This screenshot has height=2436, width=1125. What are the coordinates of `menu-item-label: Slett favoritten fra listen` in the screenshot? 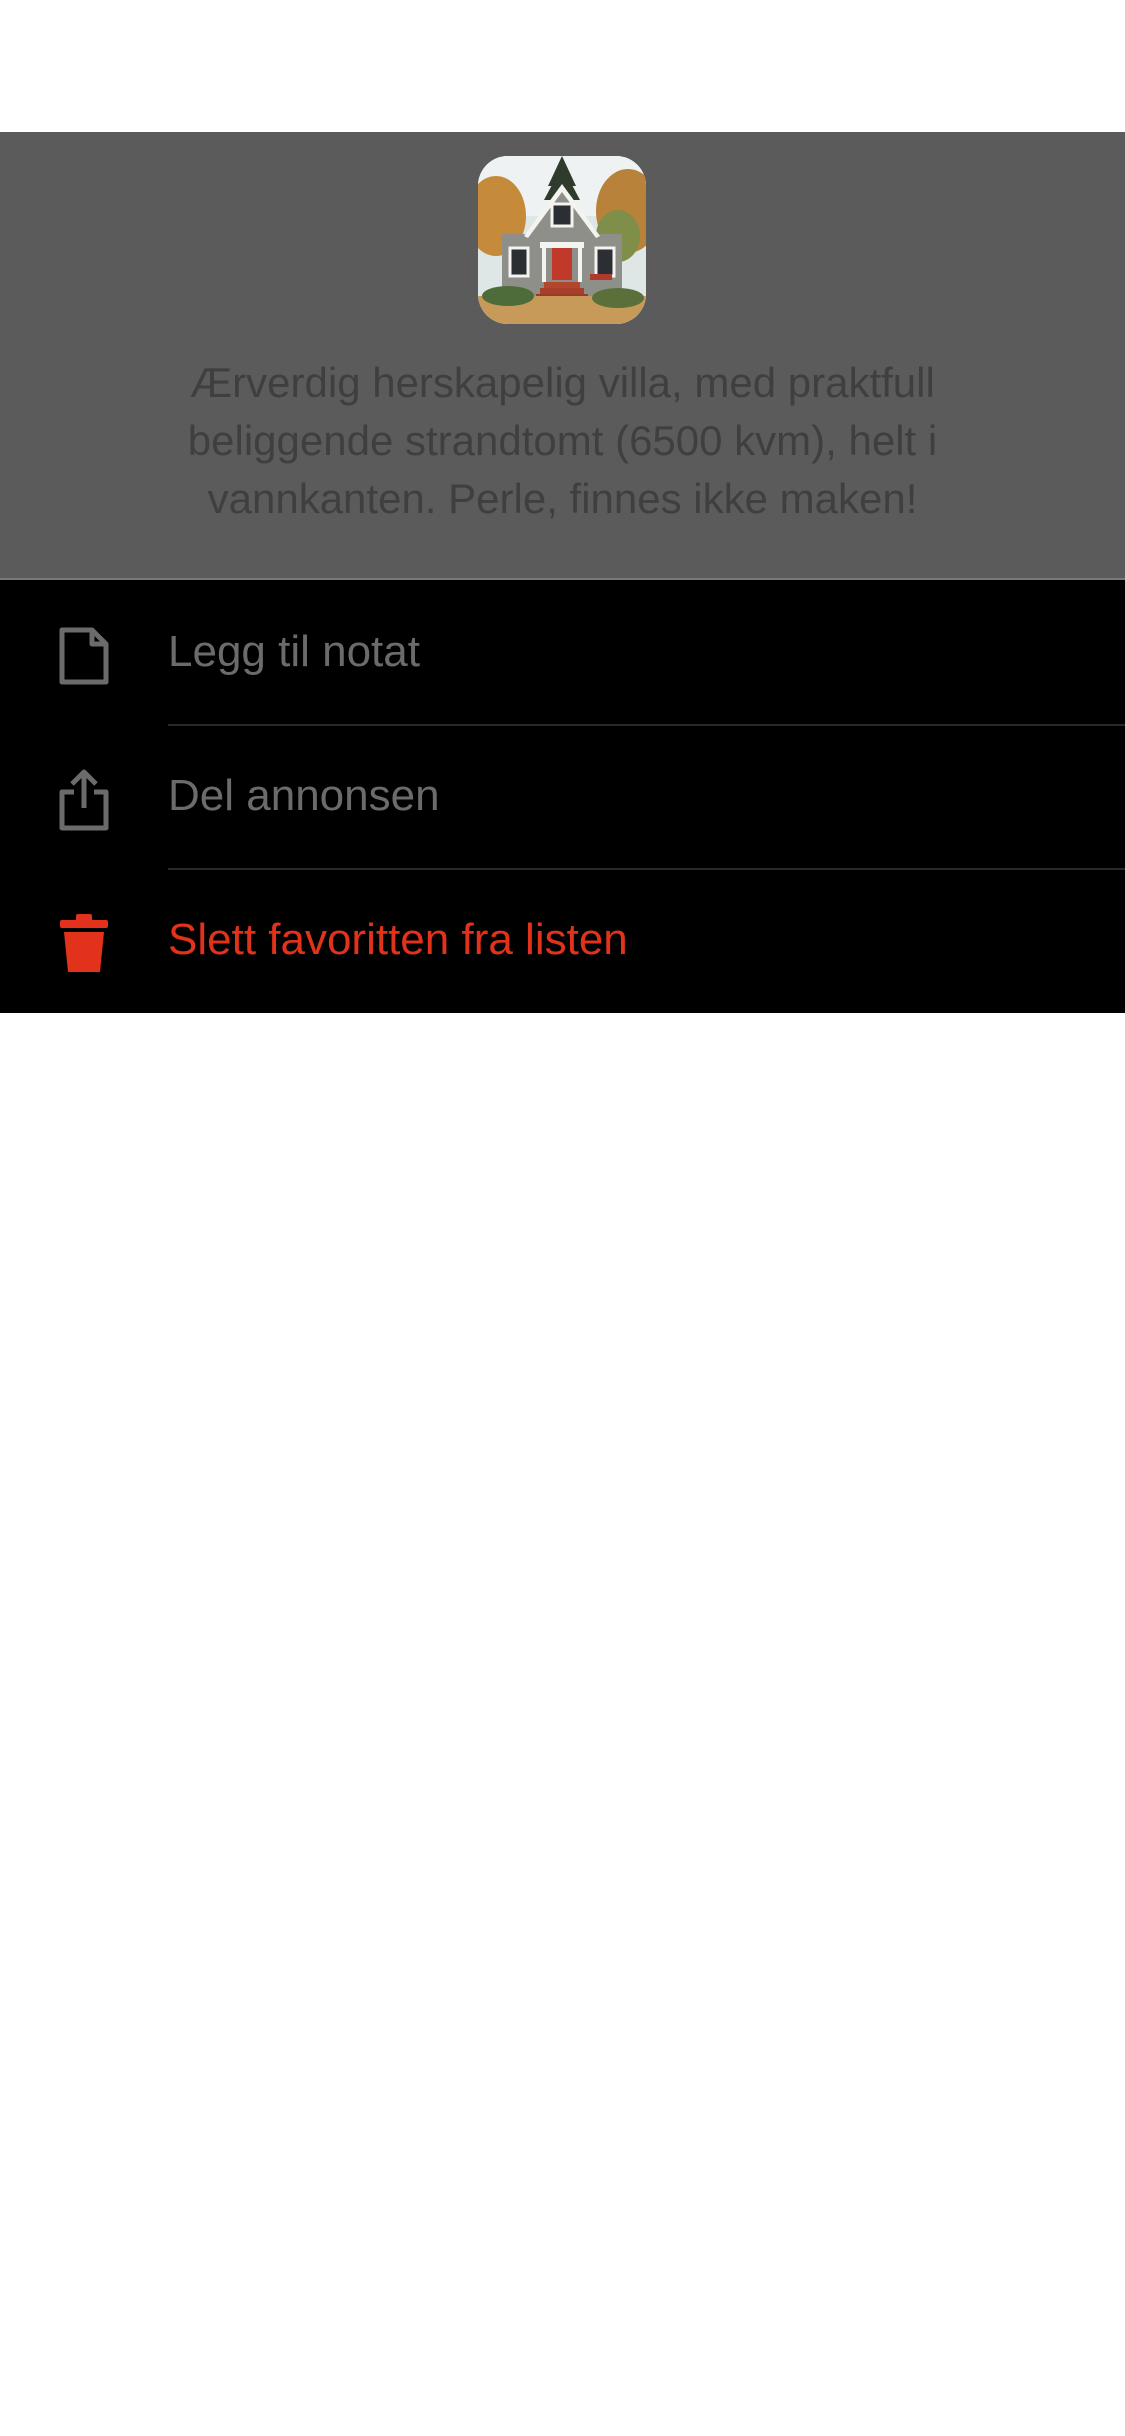 It's located at (398, 939).